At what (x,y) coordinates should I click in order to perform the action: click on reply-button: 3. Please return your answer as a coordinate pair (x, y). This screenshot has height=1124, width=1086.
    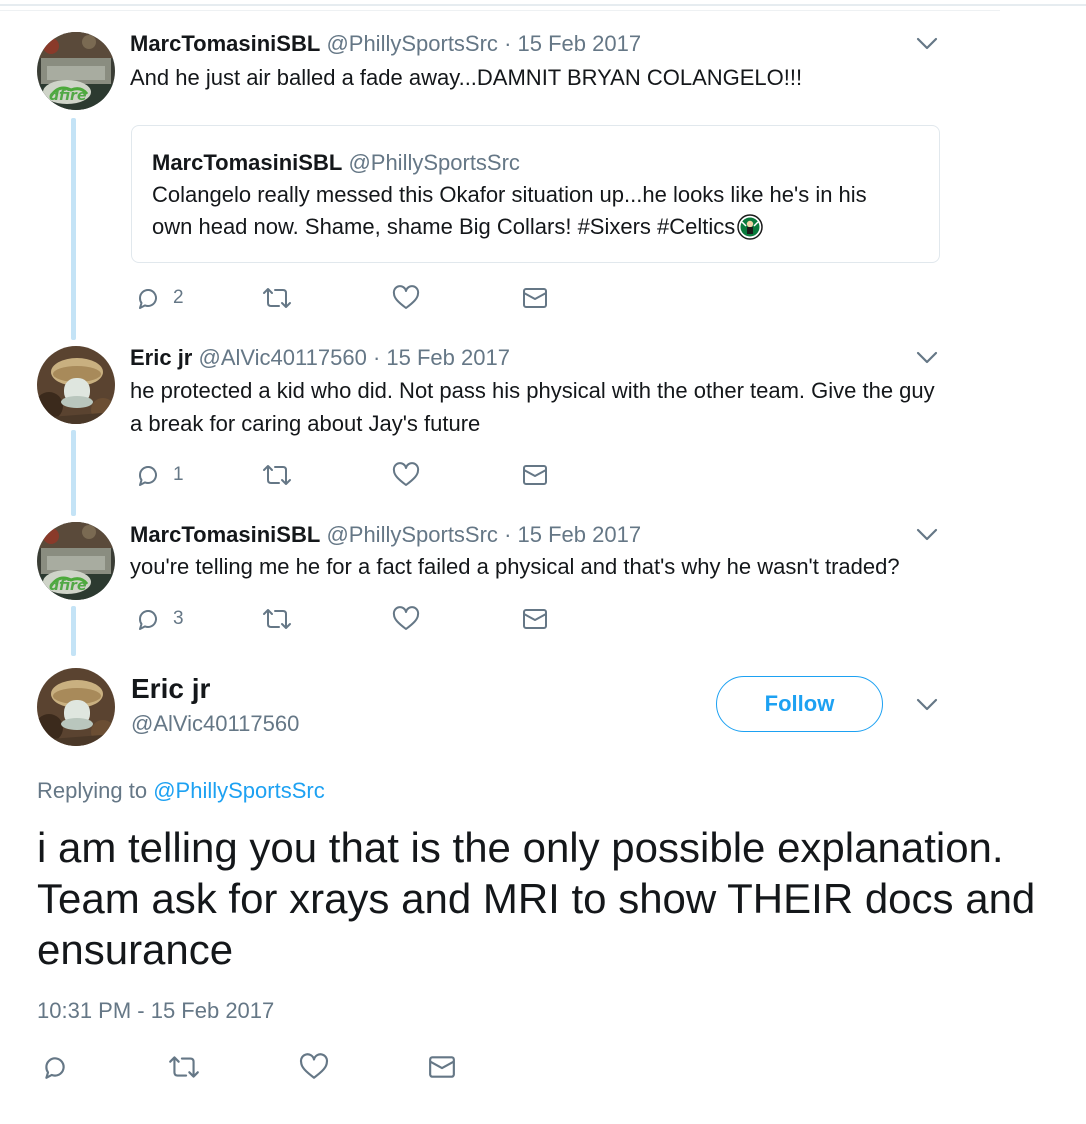
    Looking at the image, I should click on (159, 619).